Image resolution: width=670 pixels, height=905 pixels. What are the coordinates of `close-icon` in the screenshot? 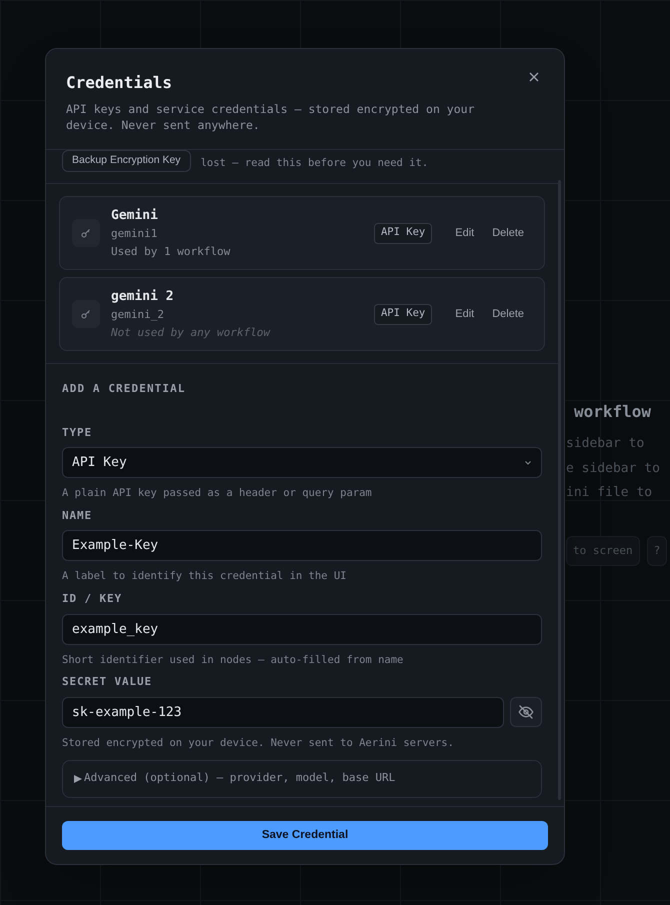 It's located at (534, 77).